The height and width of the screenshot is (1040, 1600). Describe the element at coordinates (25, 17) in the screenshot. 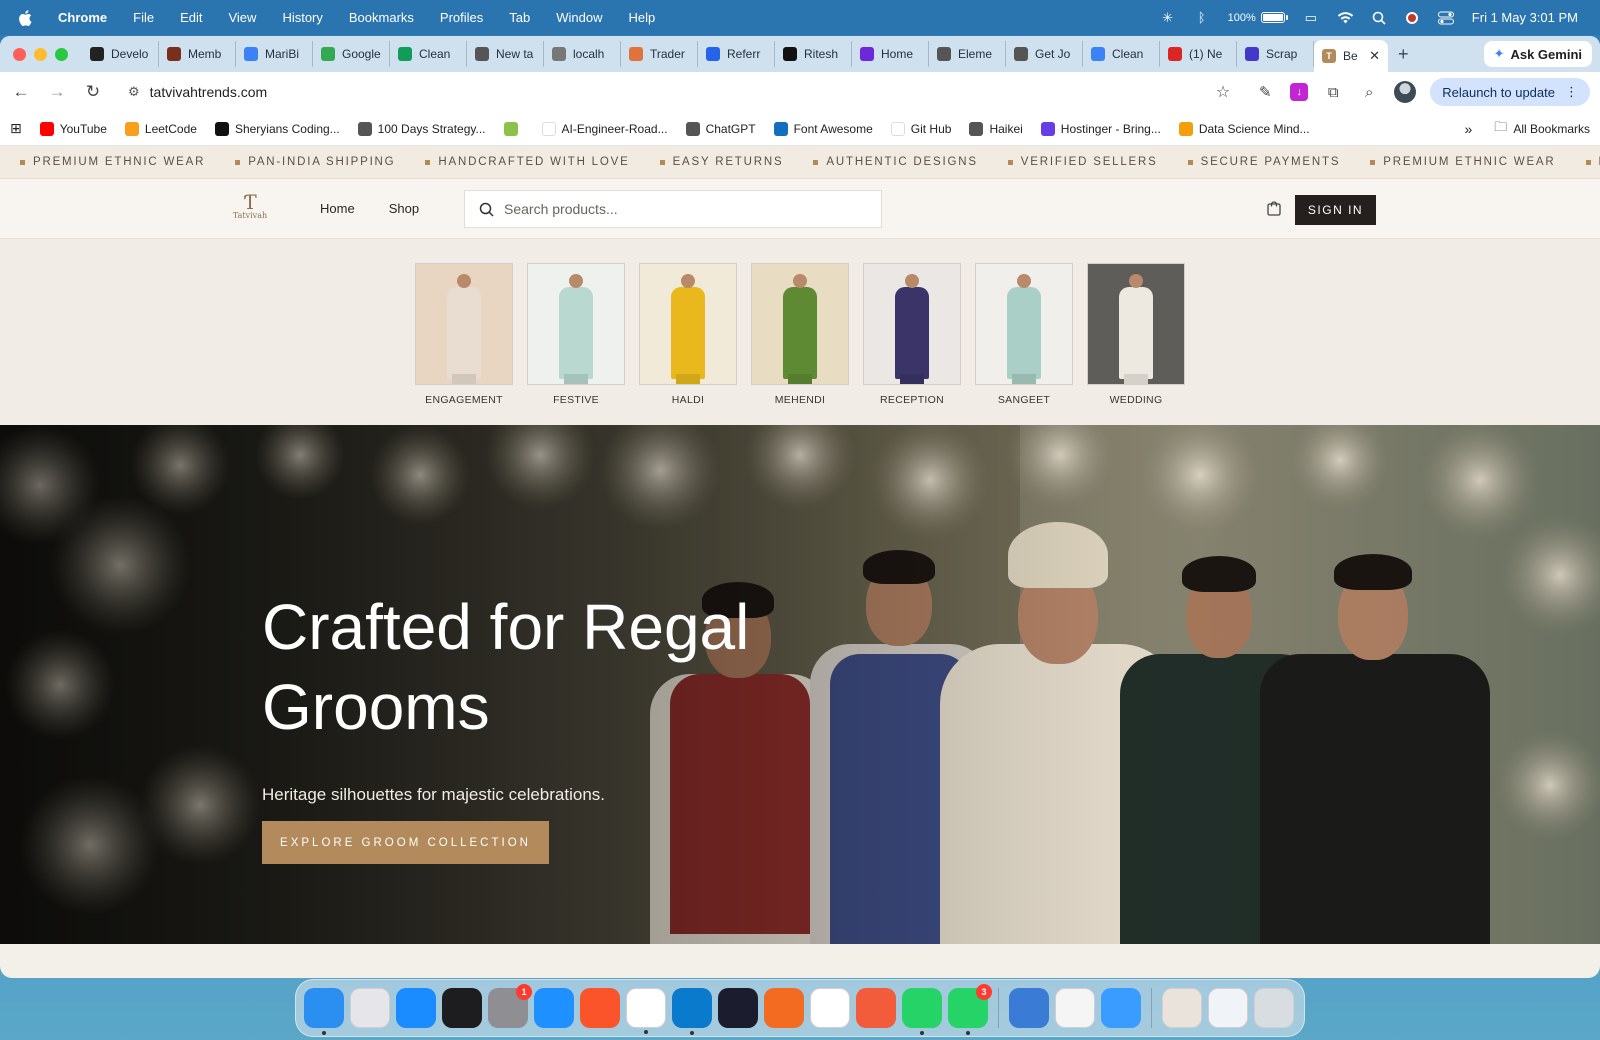

I see `apple-menu-icon` at that location.